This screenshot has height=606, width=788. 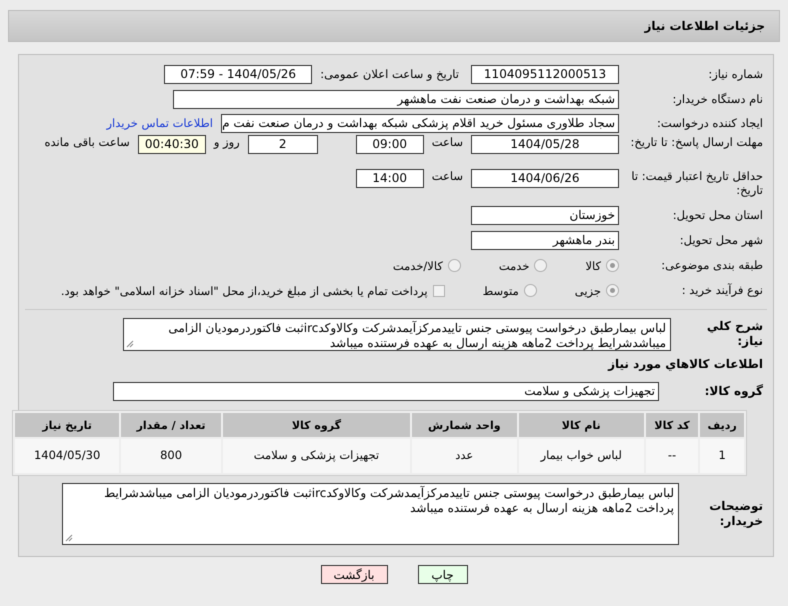 I want to click on field-label: تاریخ و ساعت اعلان عمومی:, so click(x=389, y=74).